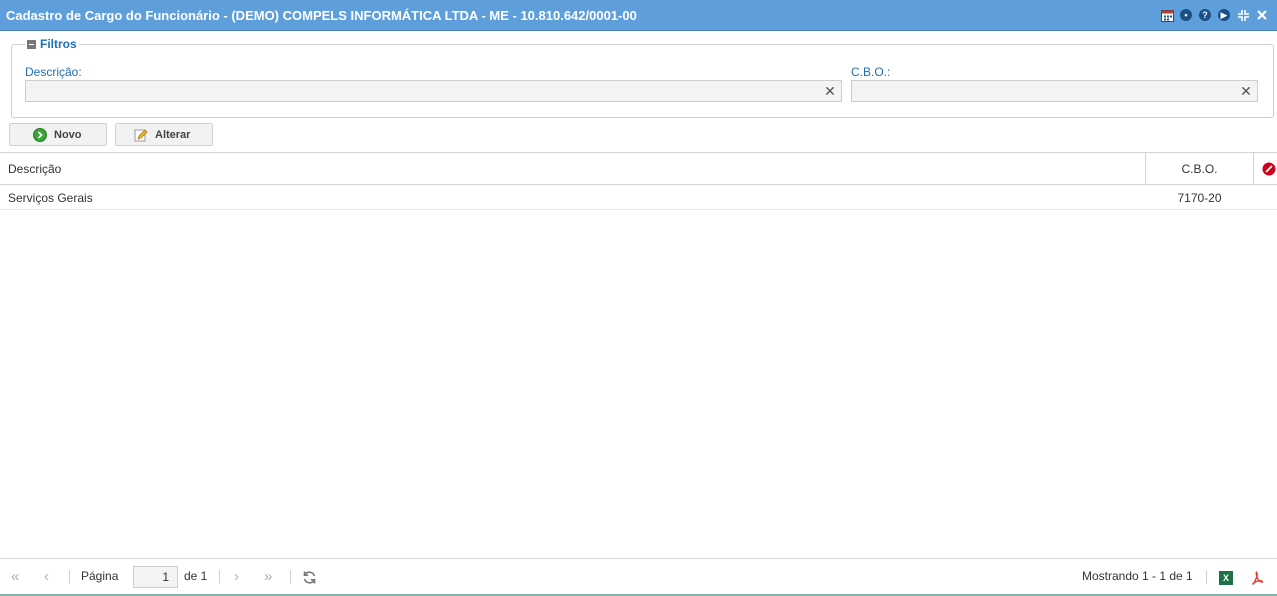  I want to click on grid-header: Descrição C.B.O., so click(638, 168).